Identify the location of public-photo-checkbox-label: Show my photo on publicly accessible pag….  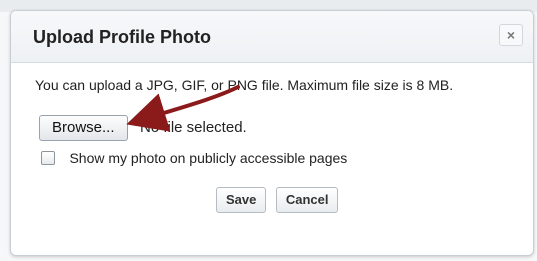
(208, 158).